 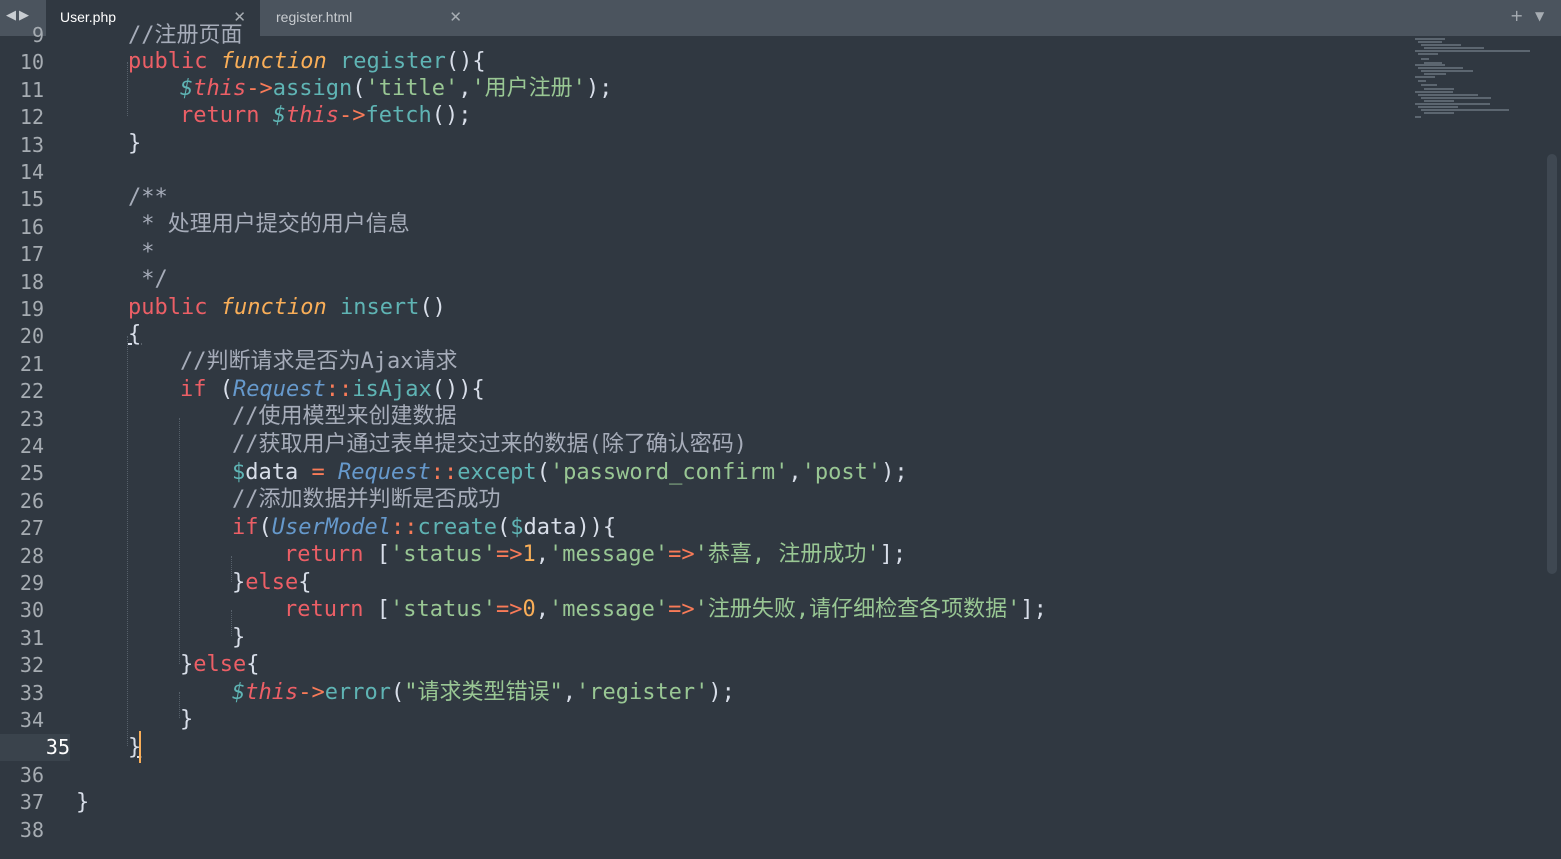 I want to click on code-line-26: //添加数据并判断是否成功, so click(x=366, y=499).